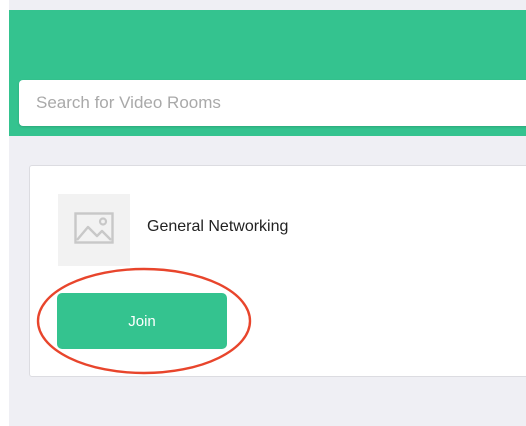 The height and width of the screenshot is (426, 526). I want to click on room-name: General Networking, so click(218, 226).